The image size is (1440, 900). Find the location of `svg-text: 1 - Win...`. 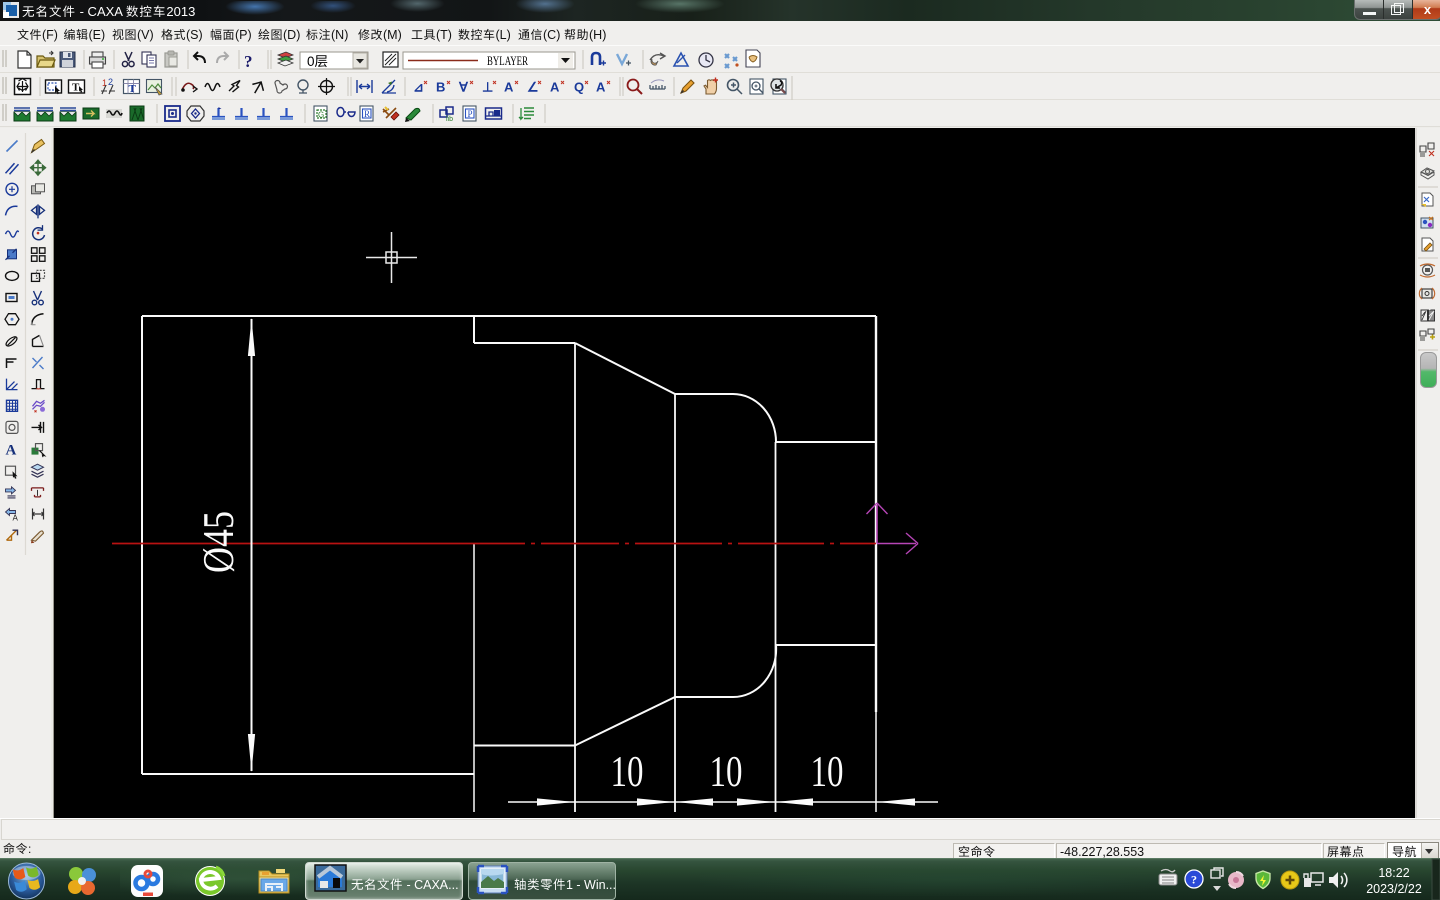

svg-text: 1 - Win... is located at coordinates (591, 885).